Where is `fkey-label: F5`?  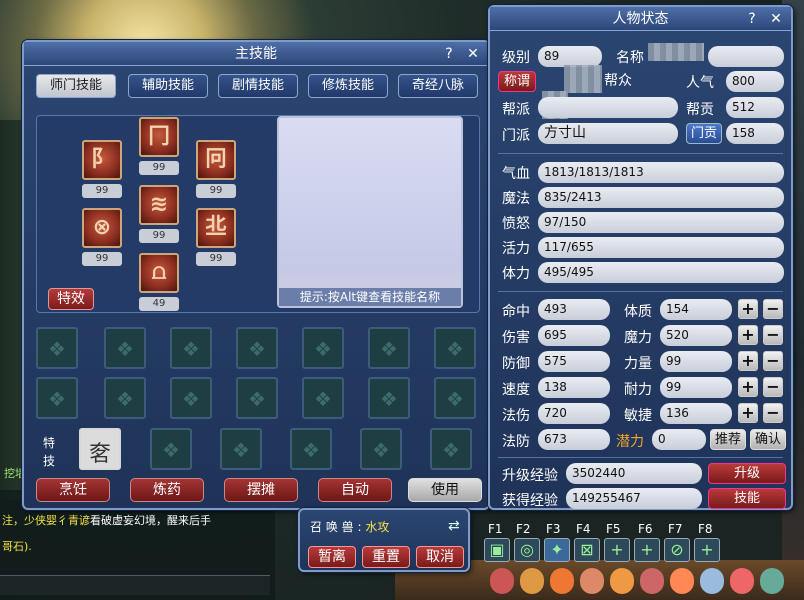 fkey-label: F5 is located at coordinates (613, 529).